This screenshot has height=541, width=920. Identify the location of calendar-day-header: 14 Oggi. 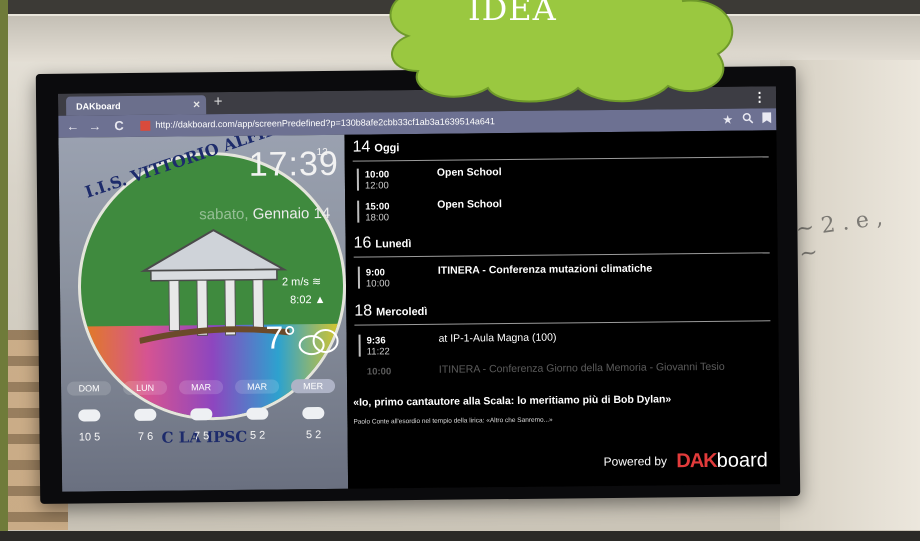
(375, 147).